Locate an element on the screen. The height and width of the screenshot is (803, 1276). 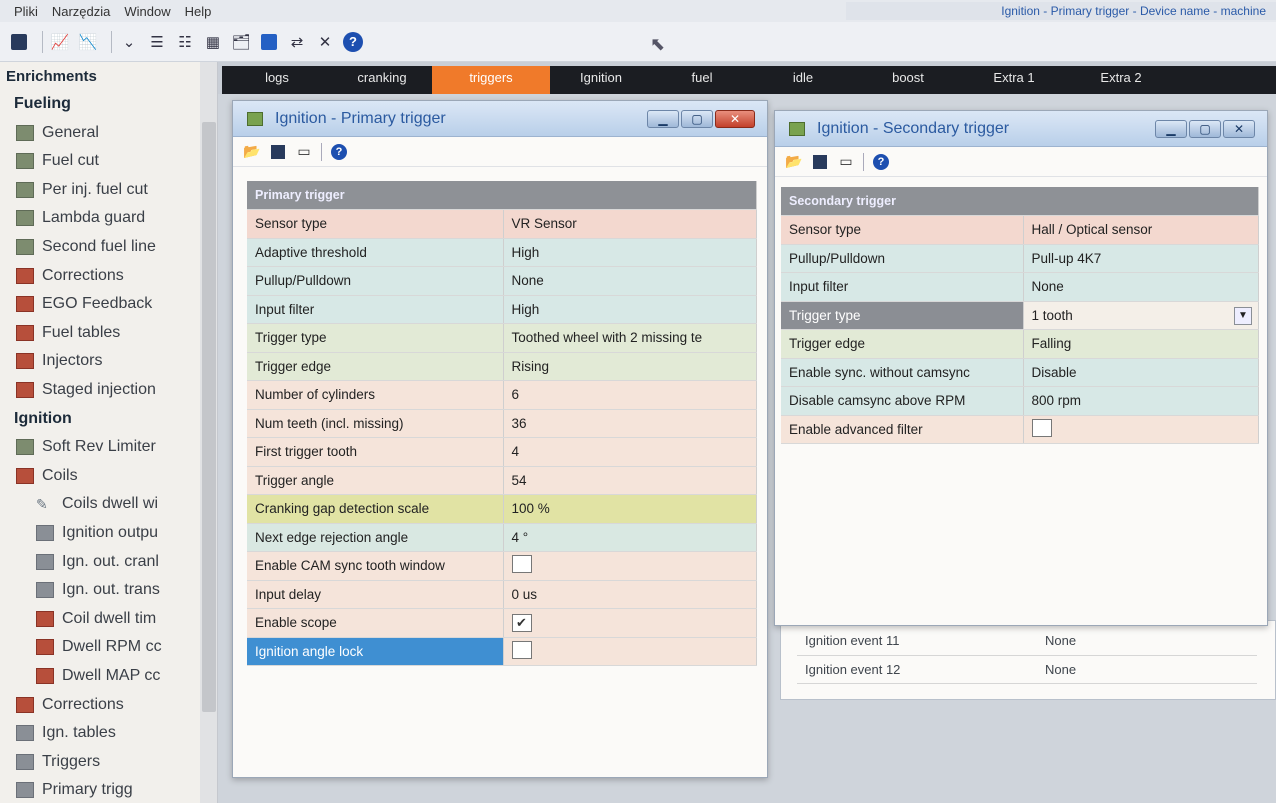
row-value: Toothed wheel with 2 missing te is located at coordinates (630, 338).